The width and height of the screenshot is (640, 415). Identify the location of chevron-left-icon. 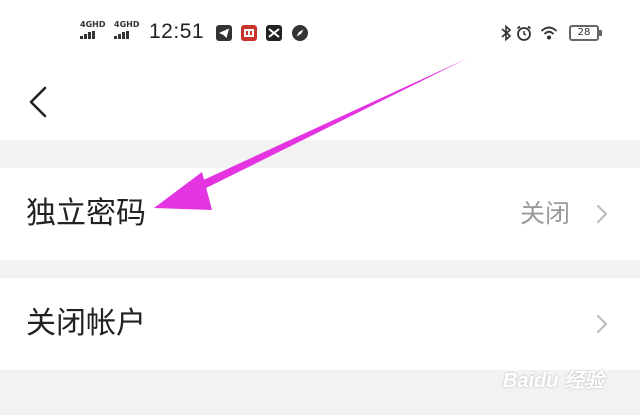
(40, 102).